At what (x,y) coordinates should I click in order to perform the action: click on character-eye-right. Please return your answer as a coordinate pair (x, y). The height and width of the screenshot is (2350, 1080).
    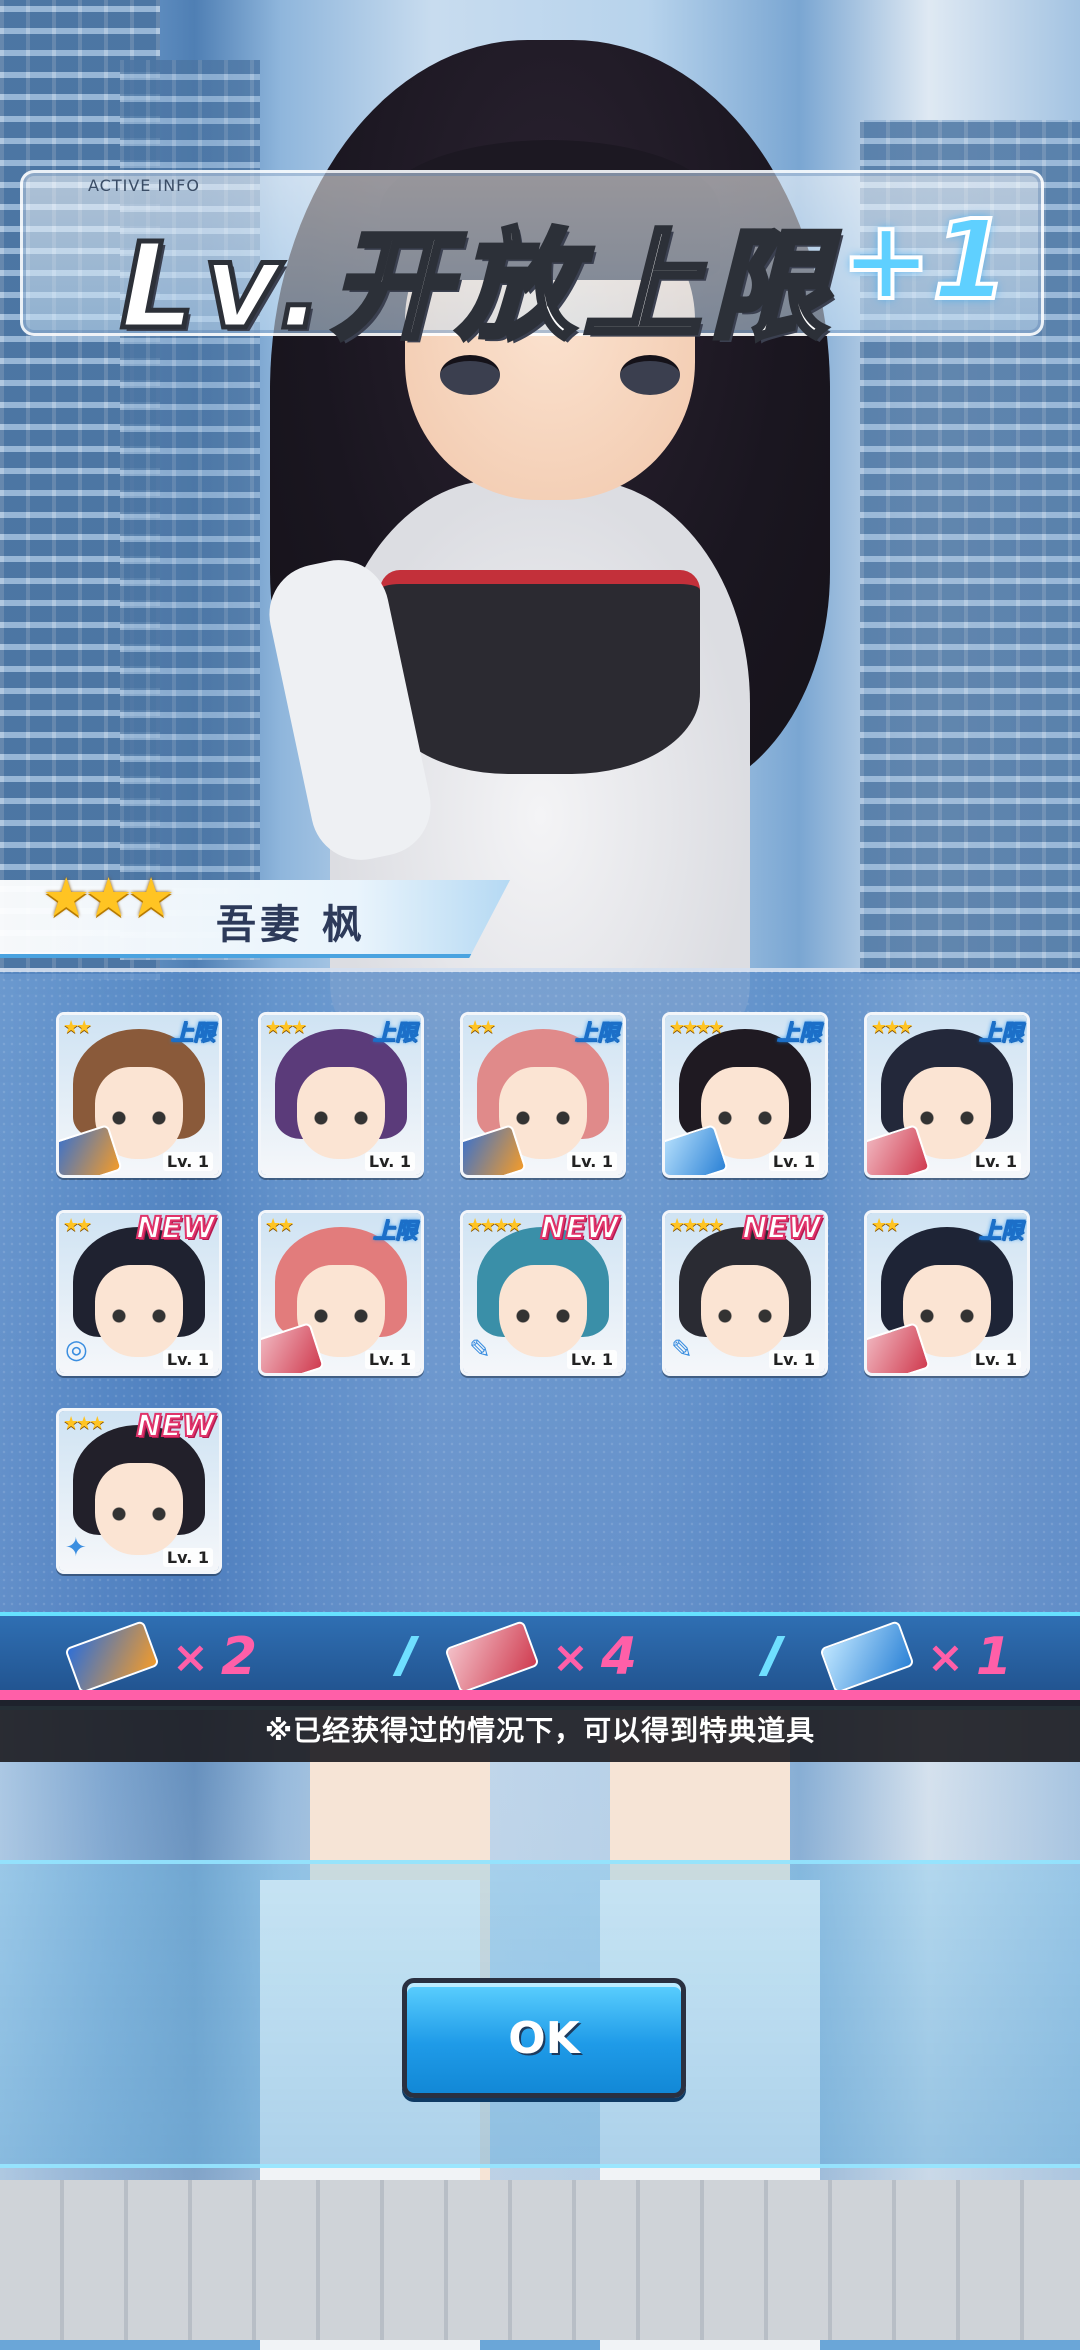
    Looking at the image, I should click on (650, 375).